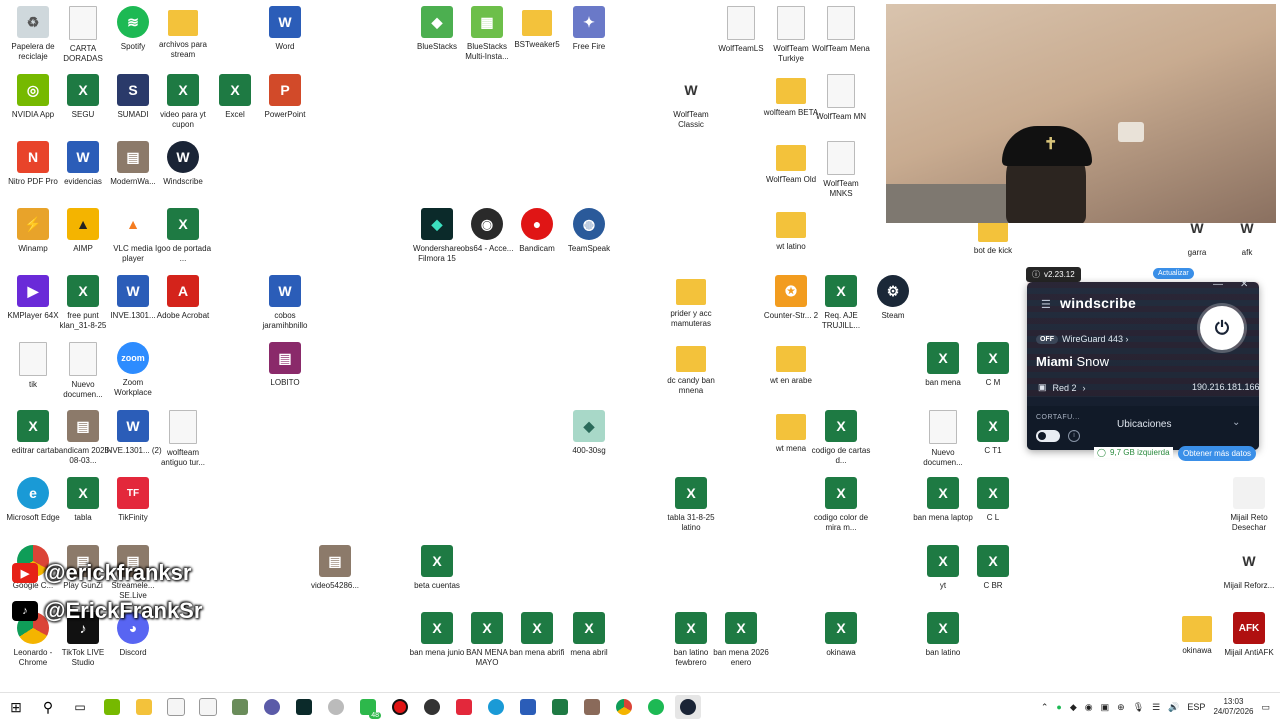 The image size is (1280, 721). Describe the element at coordinates (285, 97) in the screenshot. I see `desktop-icon-powerpoint: P PowerPoint` at that location.